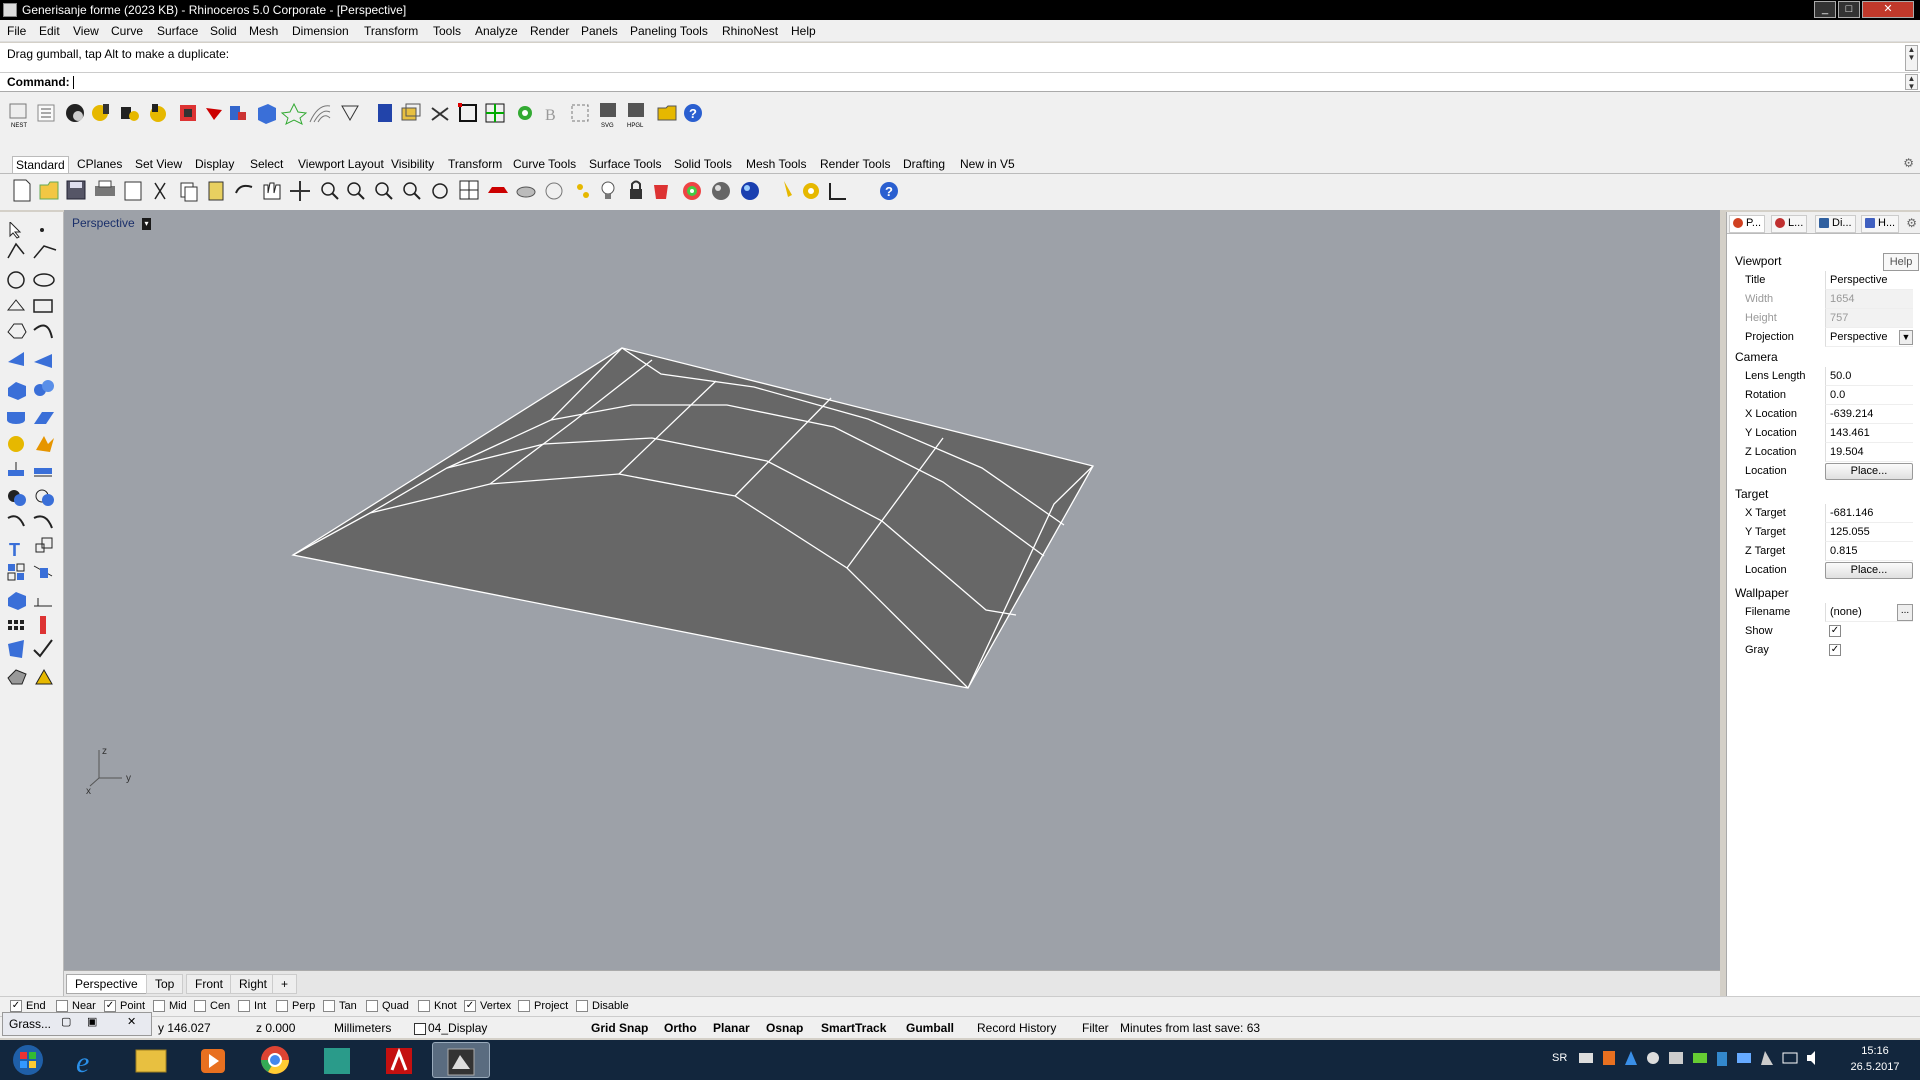  I want to click on color-wheel-icon, so click(692, 191).